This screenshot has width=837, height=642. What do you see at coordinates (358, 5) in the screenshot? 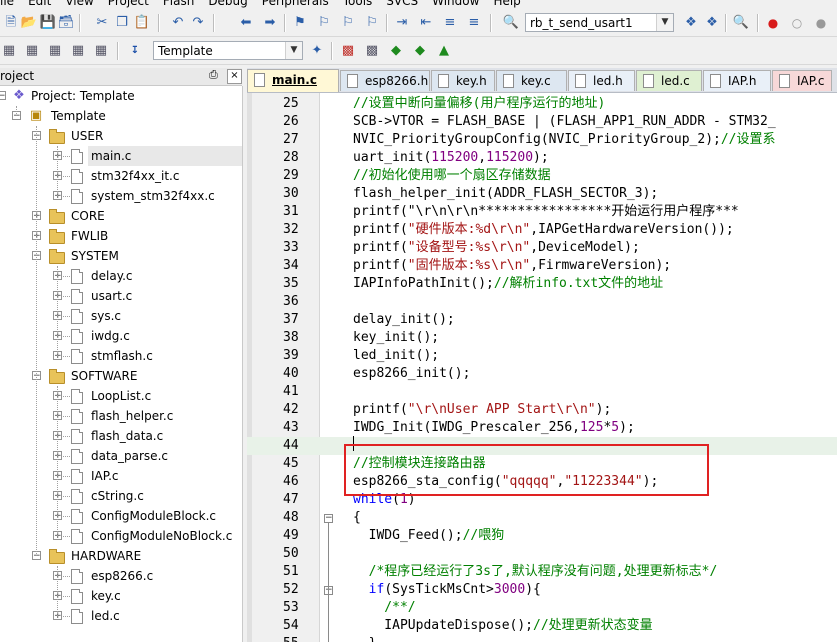
I see `menu-item: Tools` at bounding box center [358, 5].